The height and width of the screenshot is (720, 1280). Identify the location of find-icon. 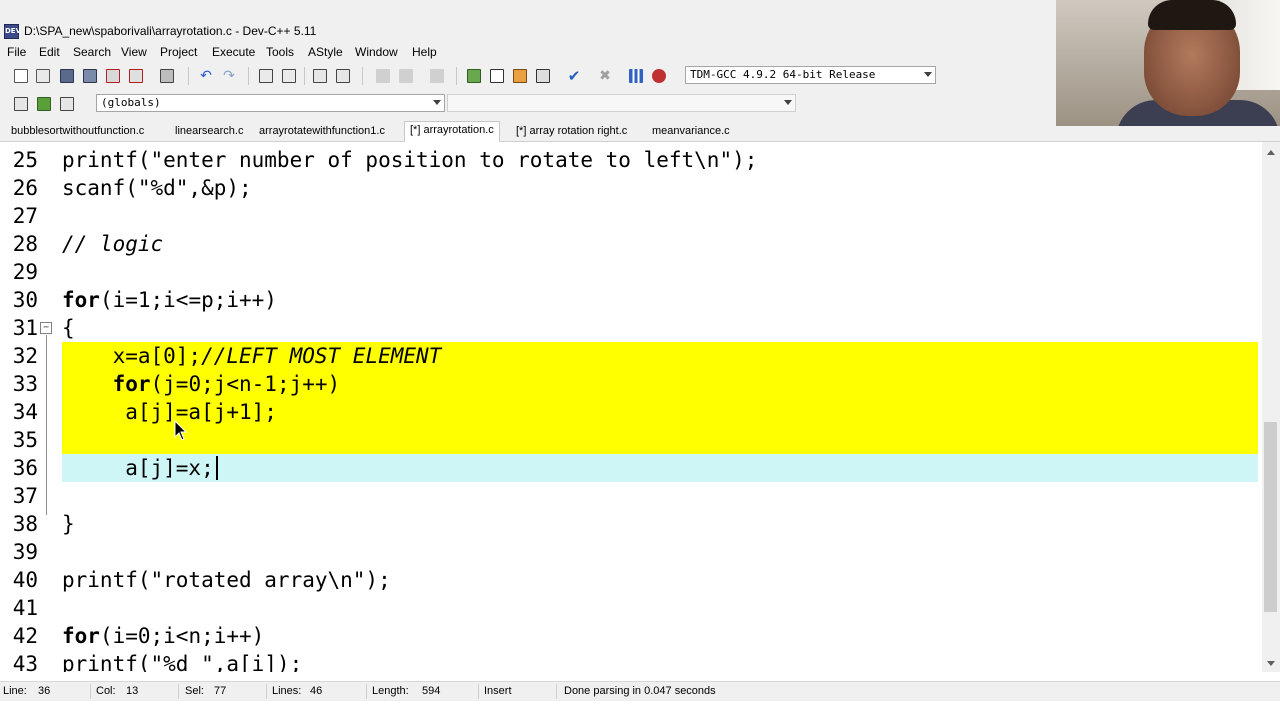
(266, 76).